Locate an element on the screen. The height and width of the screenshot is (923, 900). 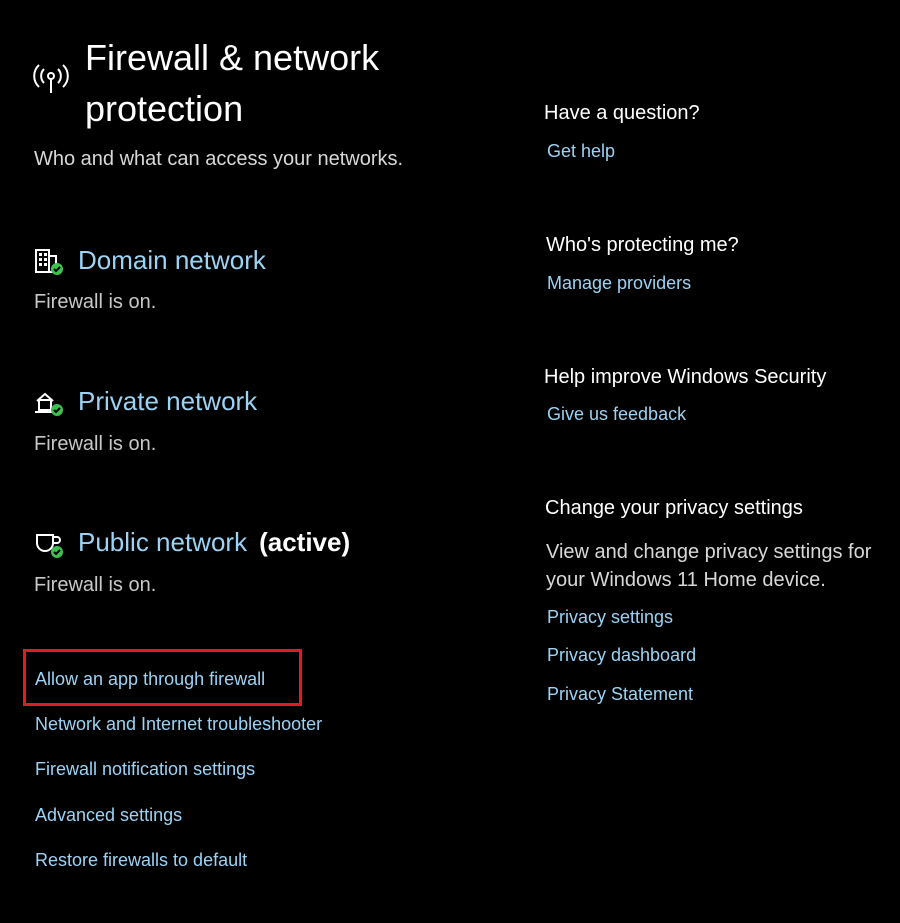
allow-app-through-firewall-link: Allow an app through firewall is located at coordinates (150, 679).